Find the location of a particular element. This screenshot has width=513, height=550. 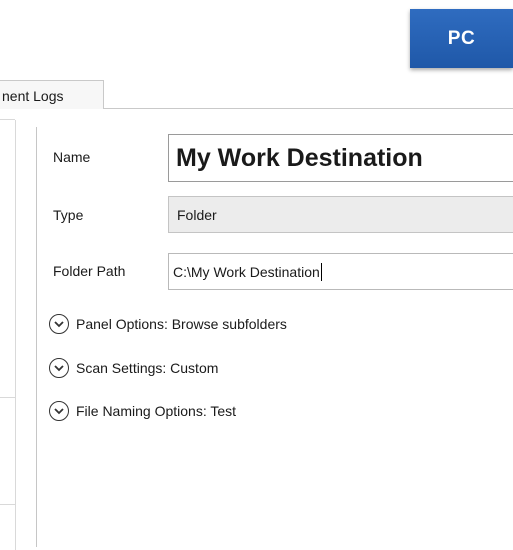

form-panel-border is located at coordinates (36, 337).